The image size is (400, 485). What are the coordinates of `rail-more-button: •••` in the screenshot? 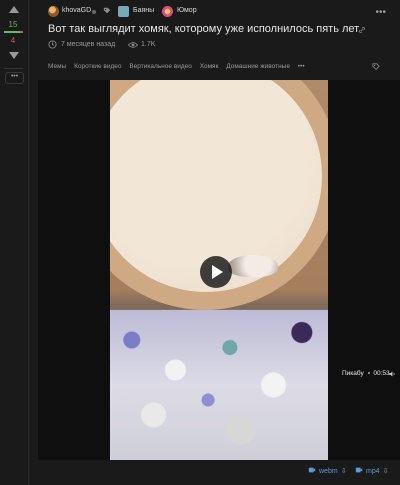 It's located at (14, 78).